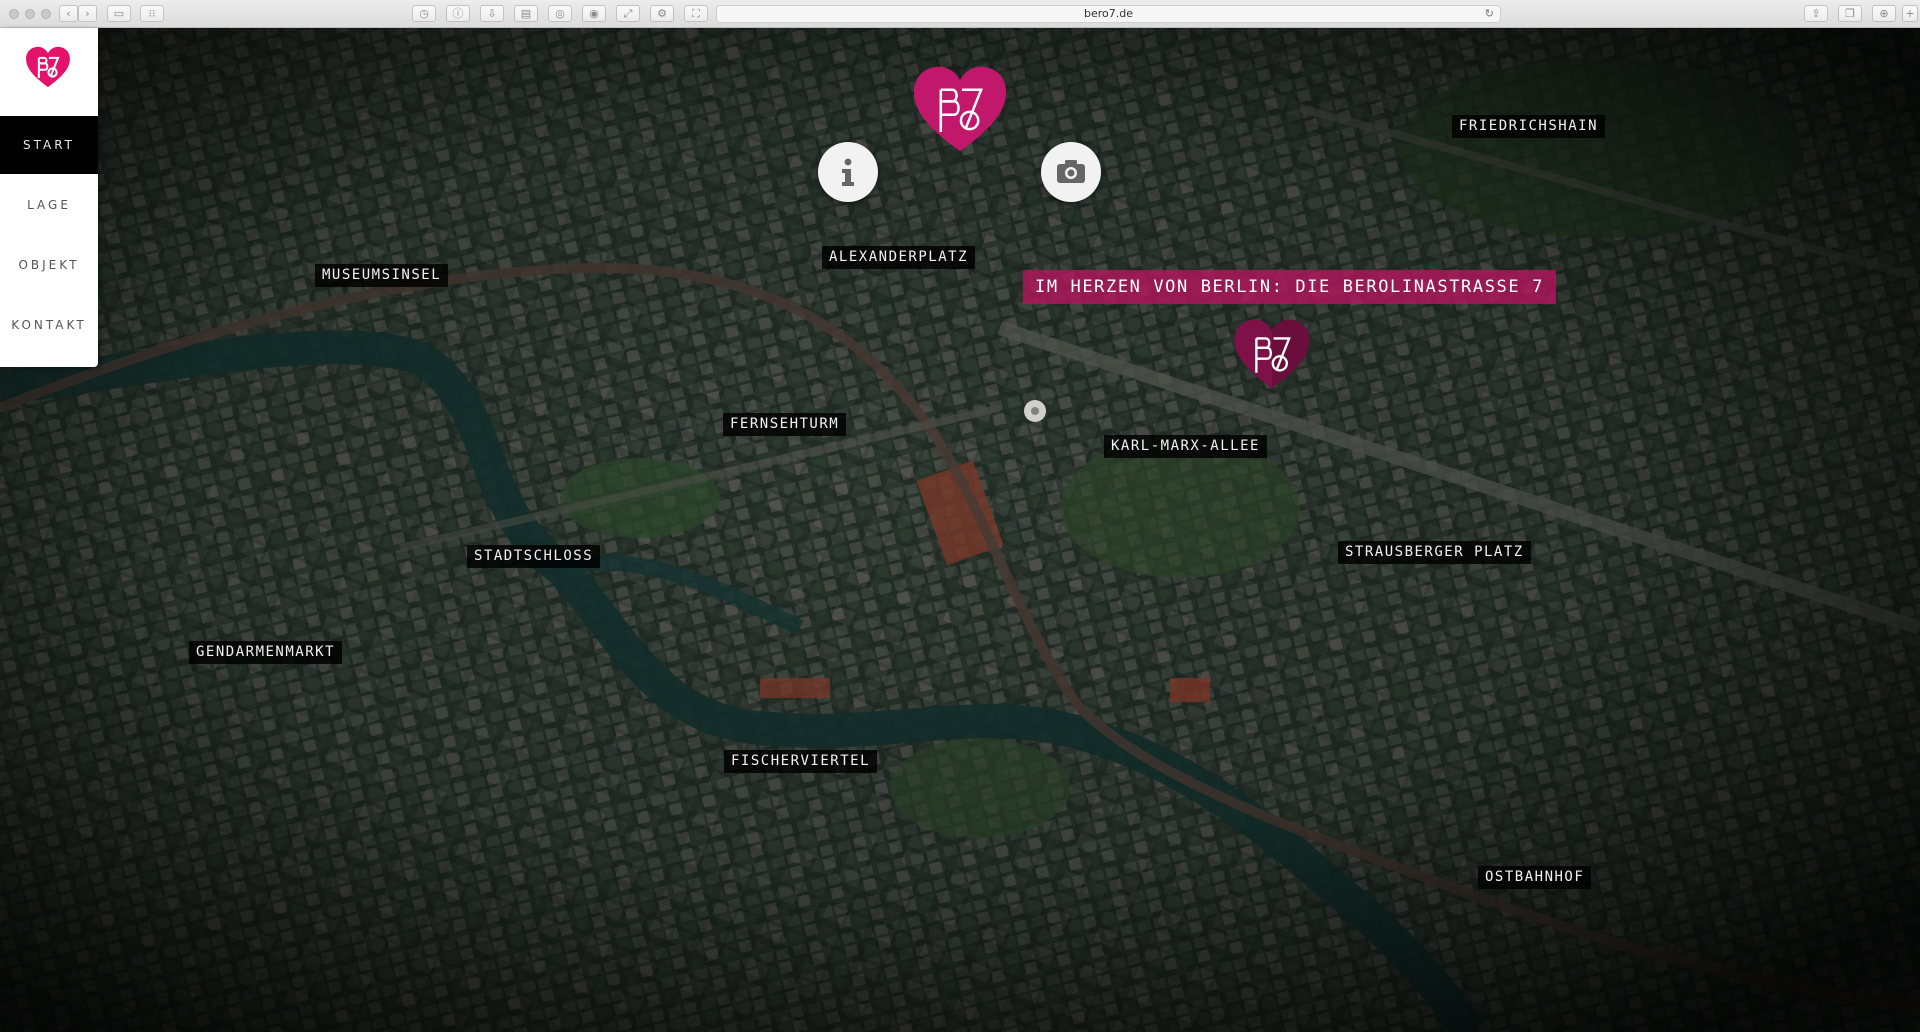 The height and width of the screenshot is (1032, 1920). Describe the element at coordinates (560, 13) in the screenshot. I see `globe-icon: ◎` at that location.